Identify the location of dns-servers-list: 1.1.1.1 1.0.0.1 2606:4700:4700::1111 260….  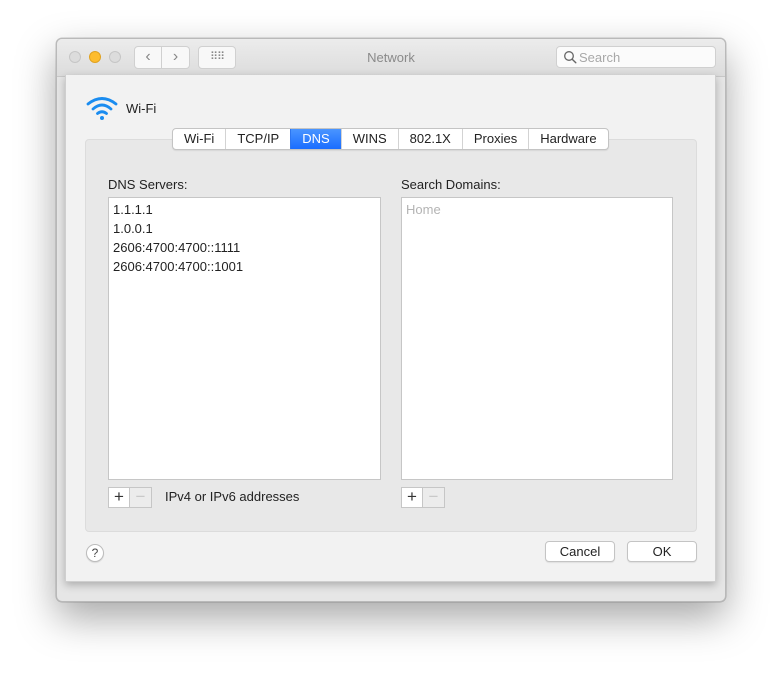
(244, 338).